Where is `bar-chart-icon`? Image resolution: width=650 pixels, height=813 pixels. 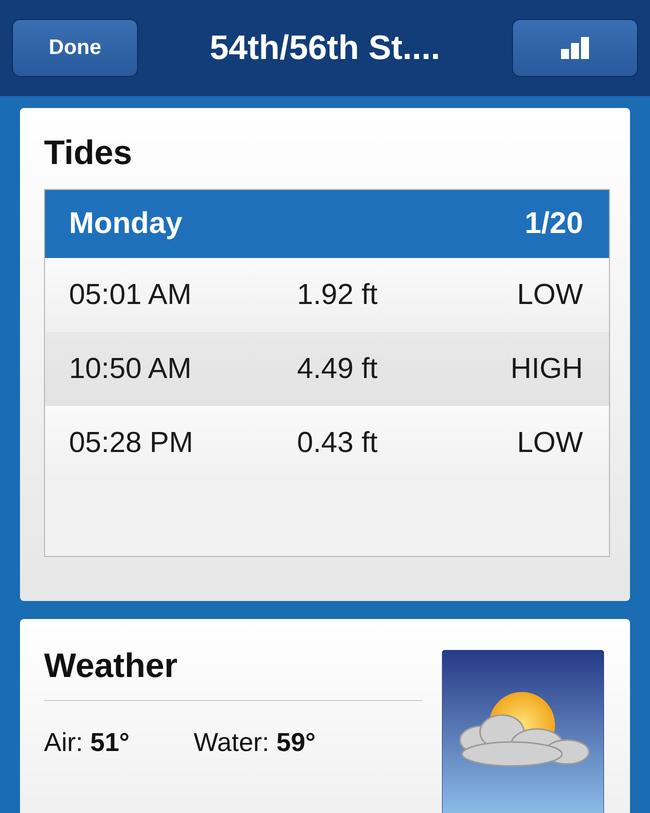 bar-chart-icon is located at coordinates (575, 48).